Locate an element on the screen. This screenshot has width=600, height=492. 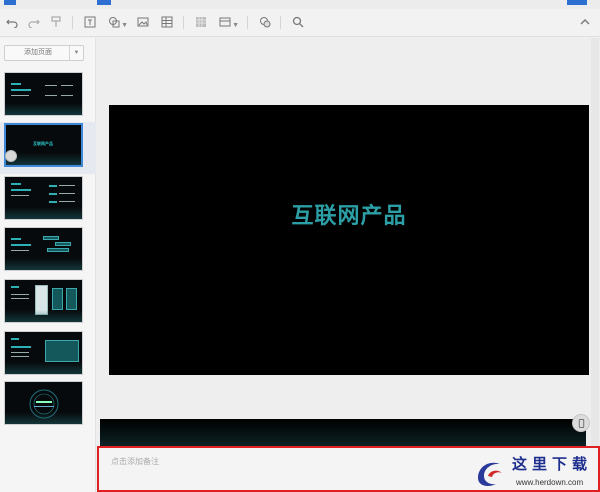
add-page-button: 添加页面 ▼ is located at coordinates (44, 53).